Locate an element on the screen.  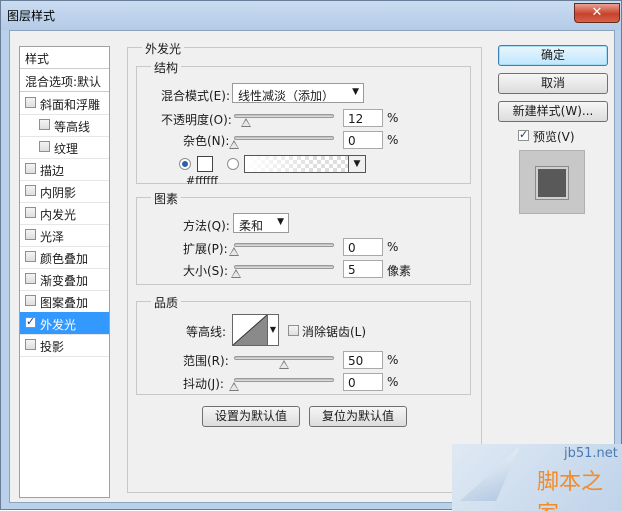
contour-dropdown: ▼ is located at coordinates (273, 330).